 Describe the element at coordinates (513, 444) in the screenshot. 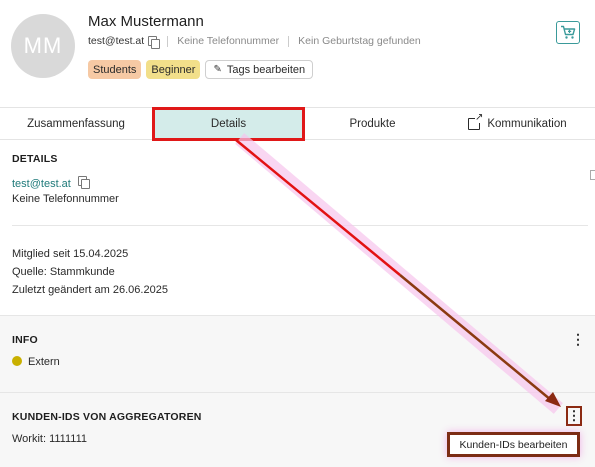

I see `edit-customer-ids-menu-item: Kunden-IDs bearbeiten` at that location.